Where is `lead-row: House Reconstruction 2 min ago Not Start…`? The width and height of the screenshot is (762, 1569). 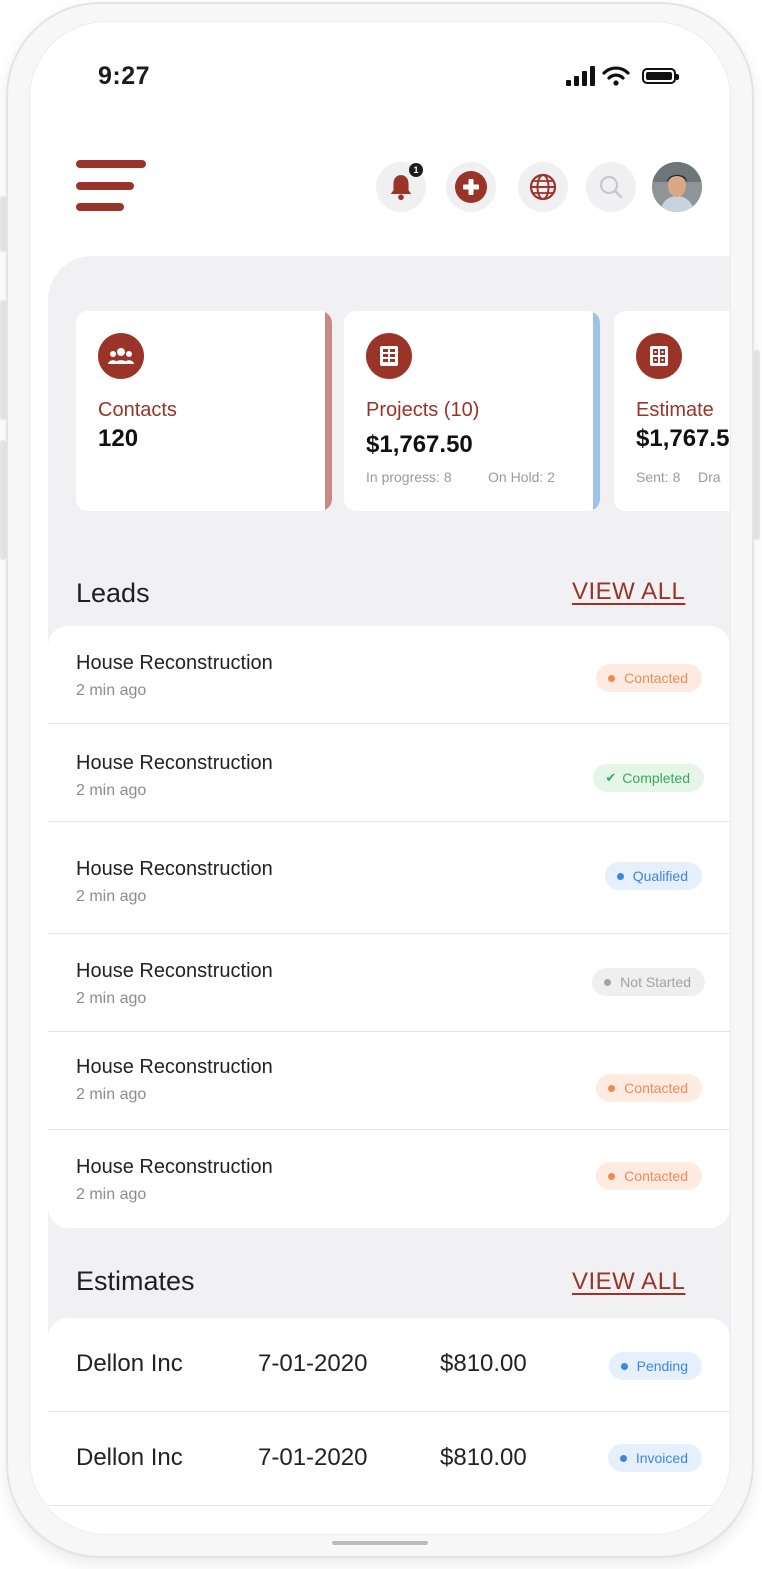
lead-row: House Reconstruction 2 min ago Not Start… is located at coordinates (389, 983).